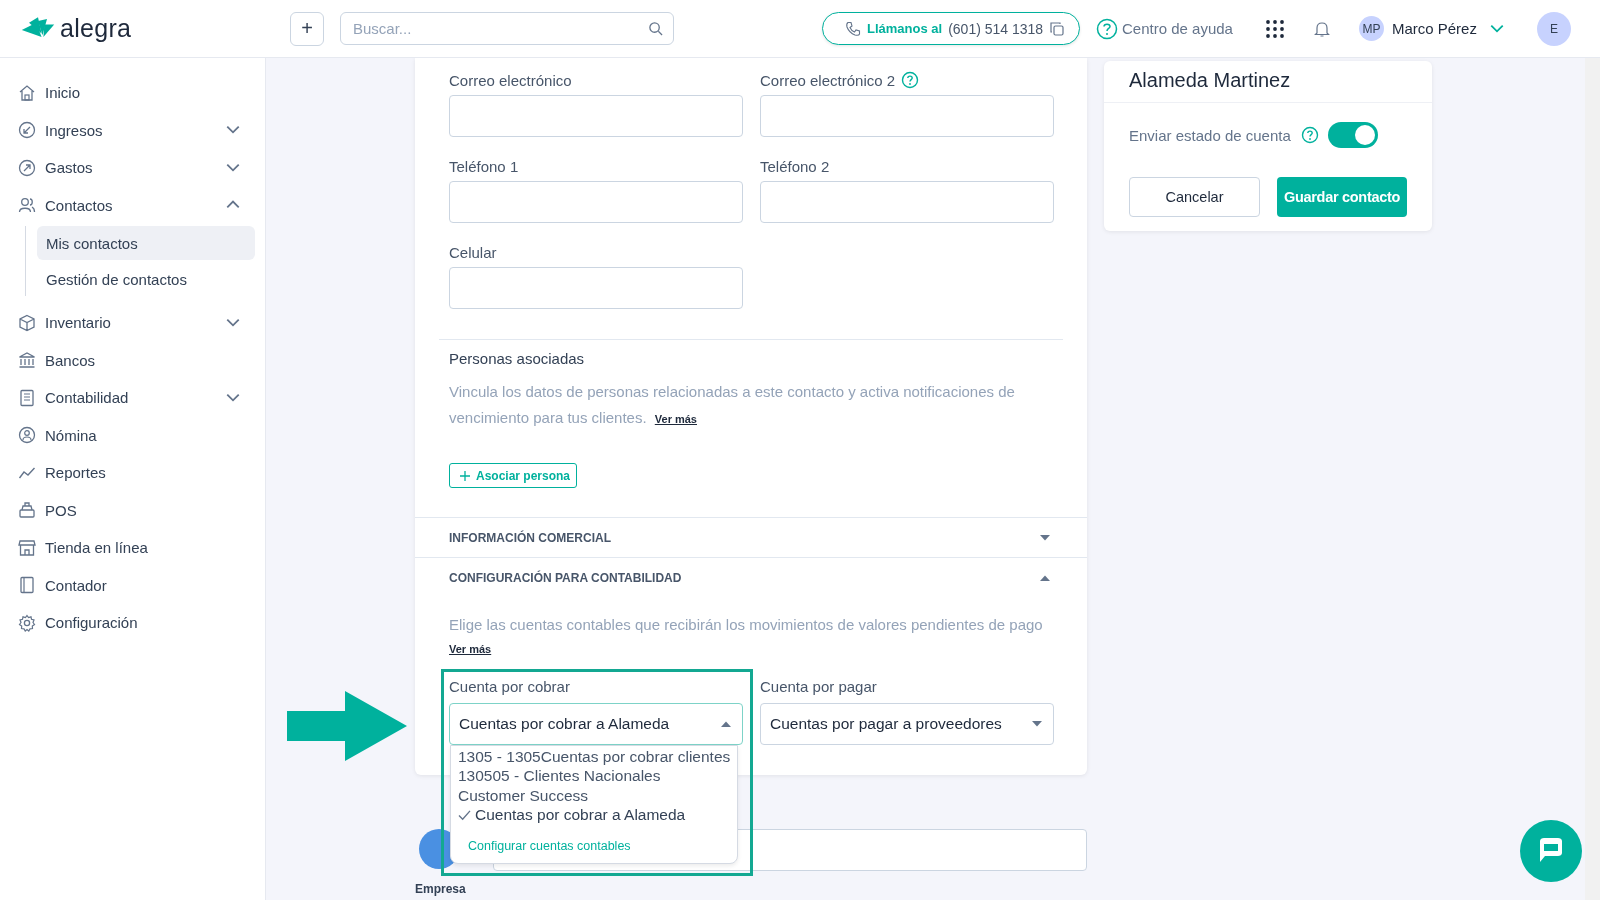 This screenshot has width=1600, height=900. Describe the element at coordinates (440, 889) in the screenshot. I see `avatar-caption: Empresa` at that location.